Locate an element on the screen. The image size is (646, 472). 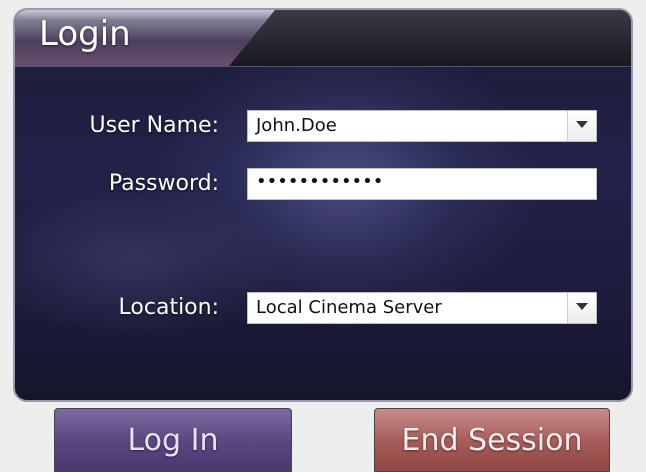
location-value: Local Cinema Server is located at coordinates (349, 307).